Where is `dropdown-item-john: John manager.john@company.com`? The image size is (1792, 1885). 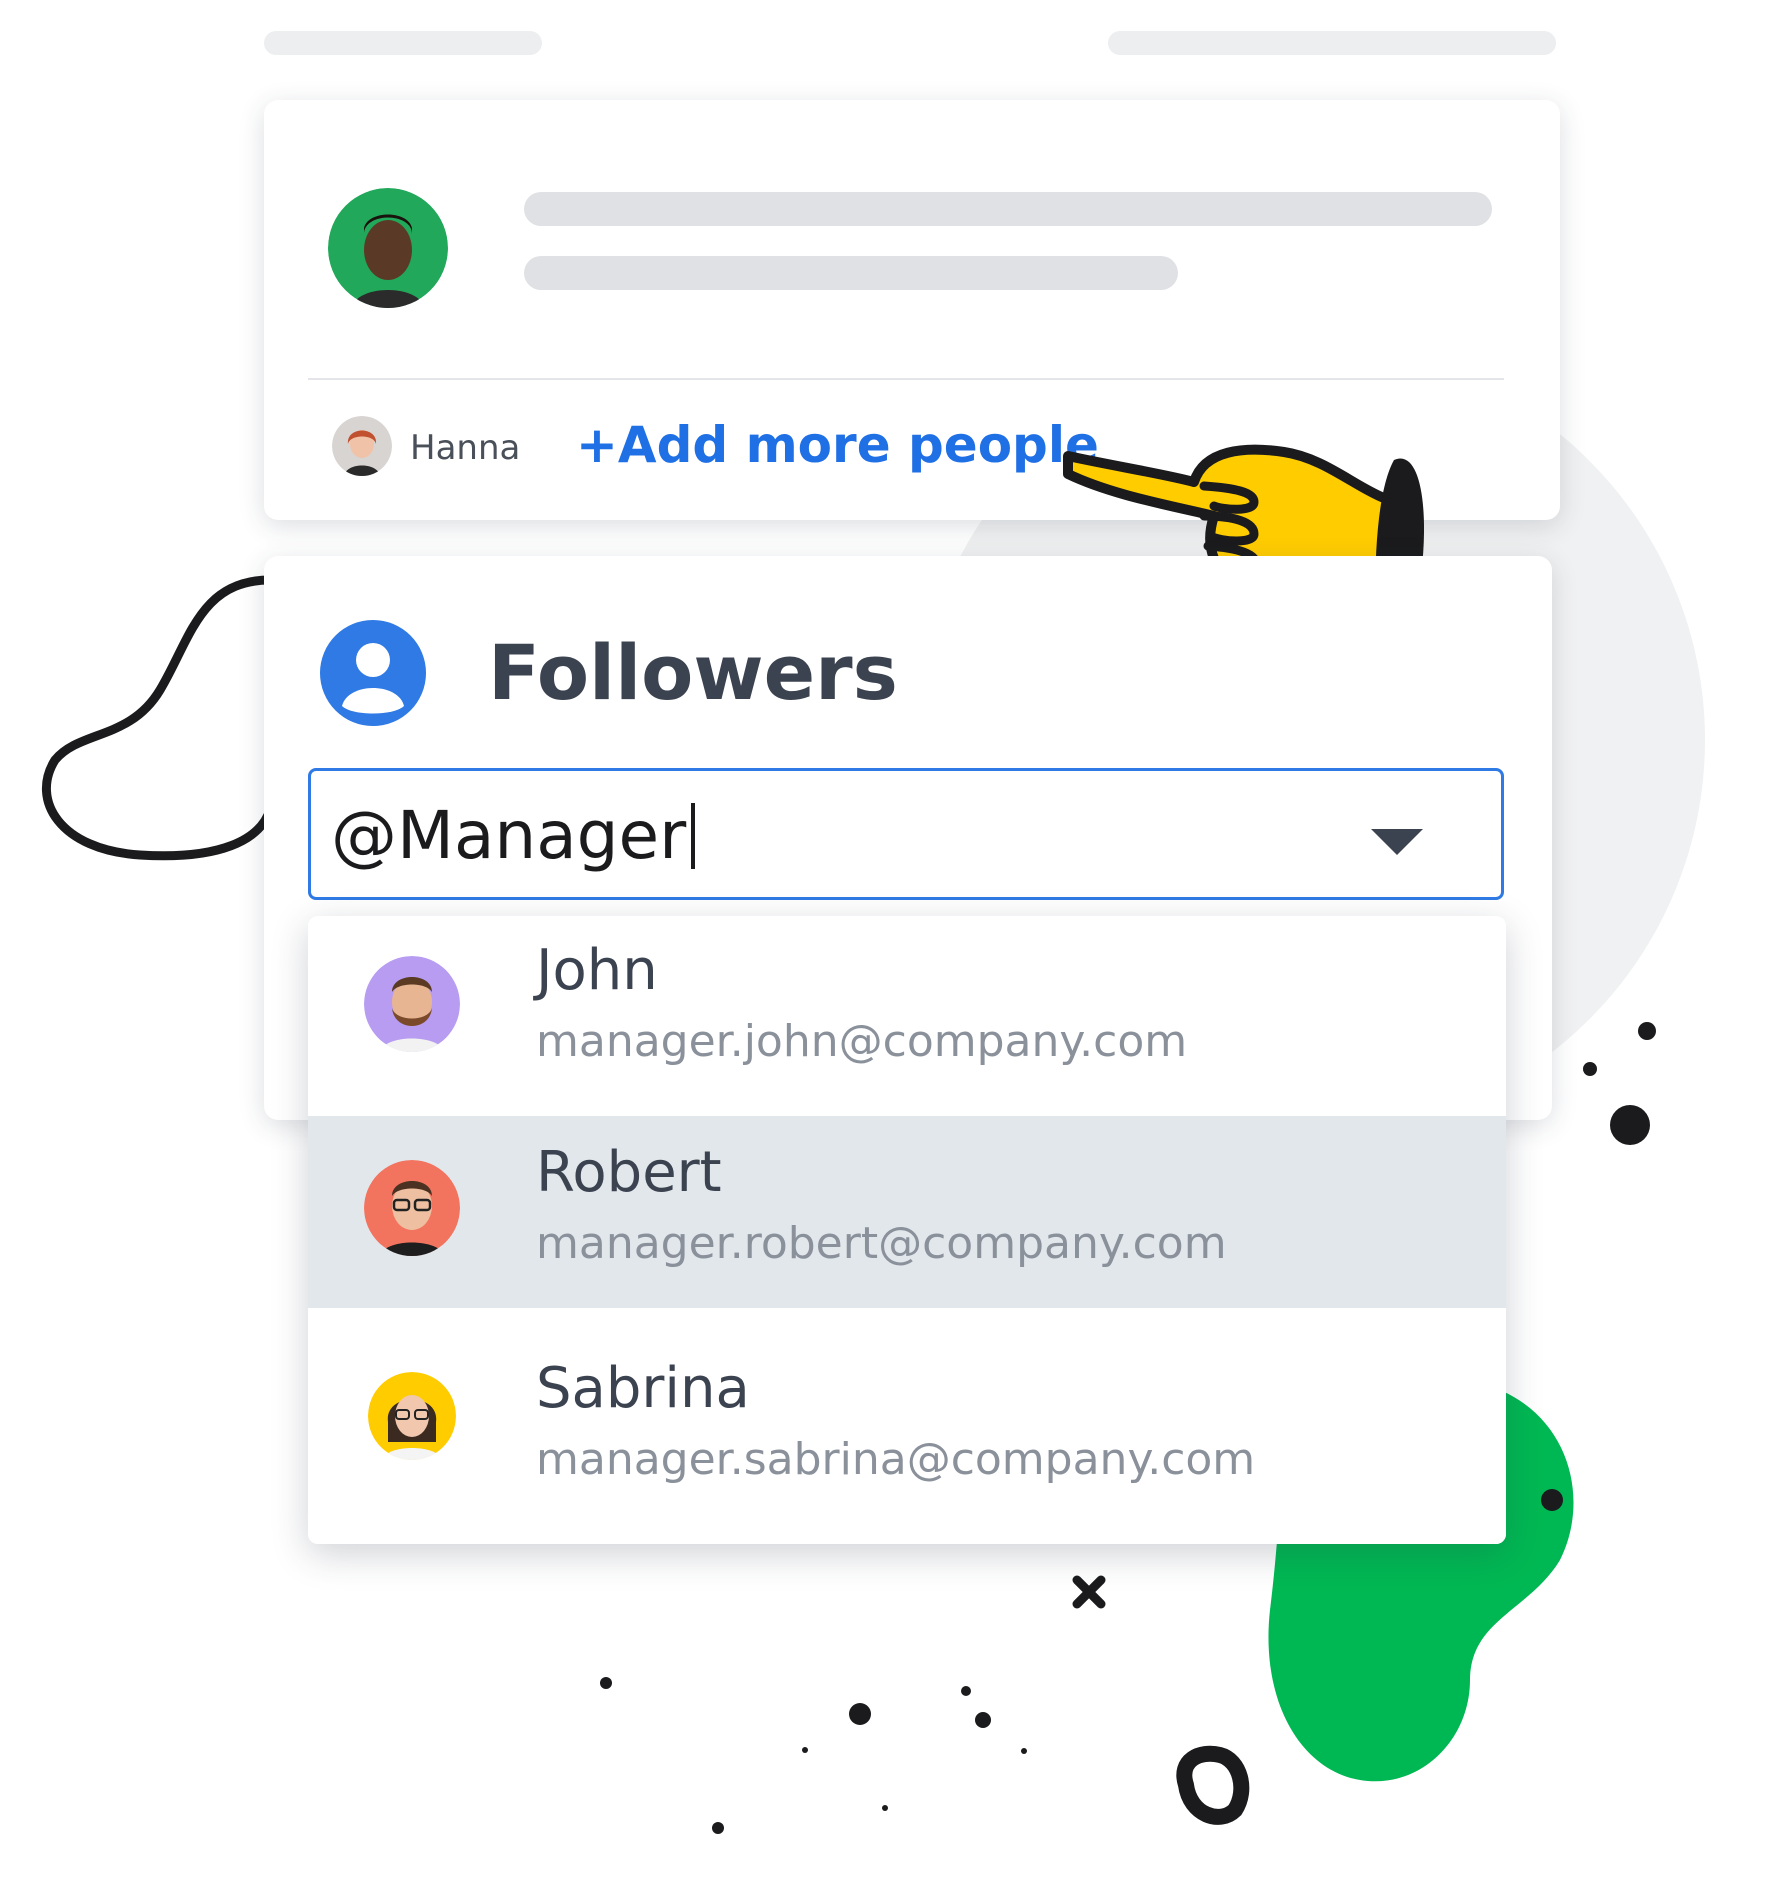
dropdown-item-john: John manager.john@company.com is located at coordinates (907, 1016).